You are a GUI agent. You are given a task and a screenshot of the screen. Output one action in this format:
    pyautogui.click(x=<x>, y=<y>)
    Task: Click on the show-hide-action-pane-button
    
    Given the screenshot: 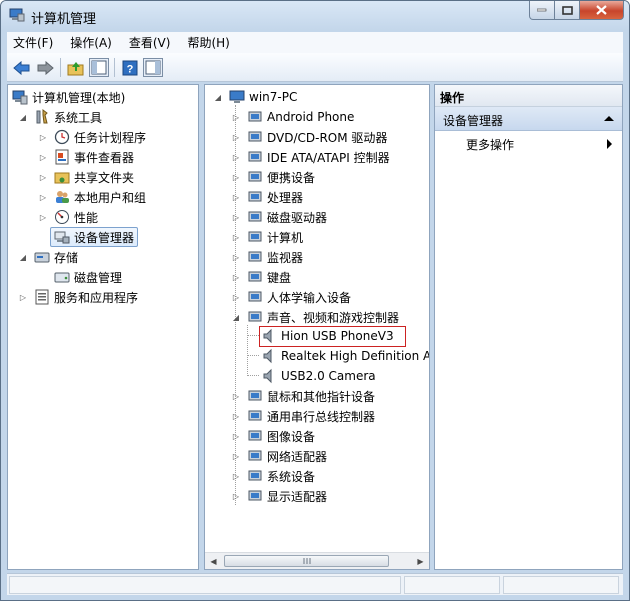 What is the action you would take?
    pyautogui.click(x=153, y=67)
    